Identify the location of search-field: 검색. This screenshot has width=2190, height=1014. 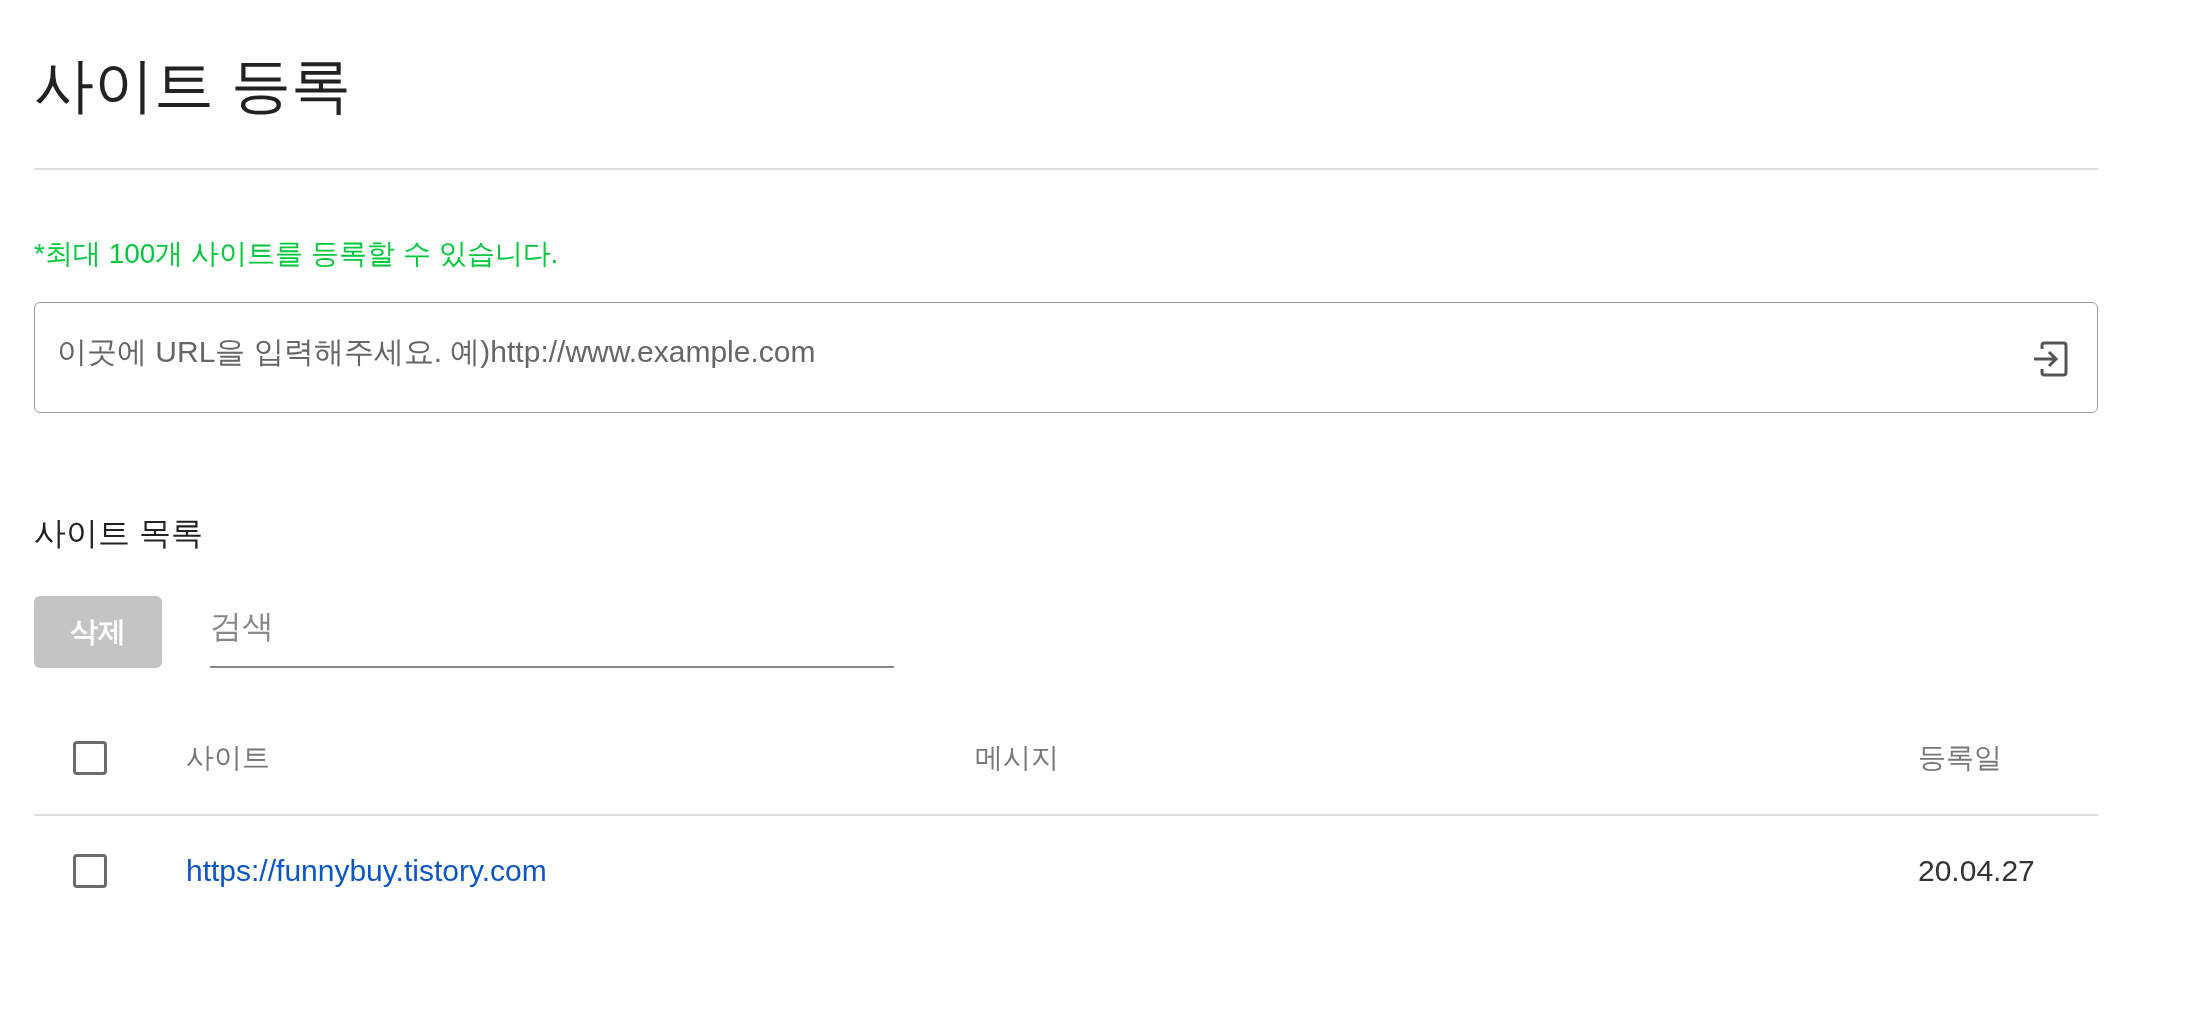
(552, 630).